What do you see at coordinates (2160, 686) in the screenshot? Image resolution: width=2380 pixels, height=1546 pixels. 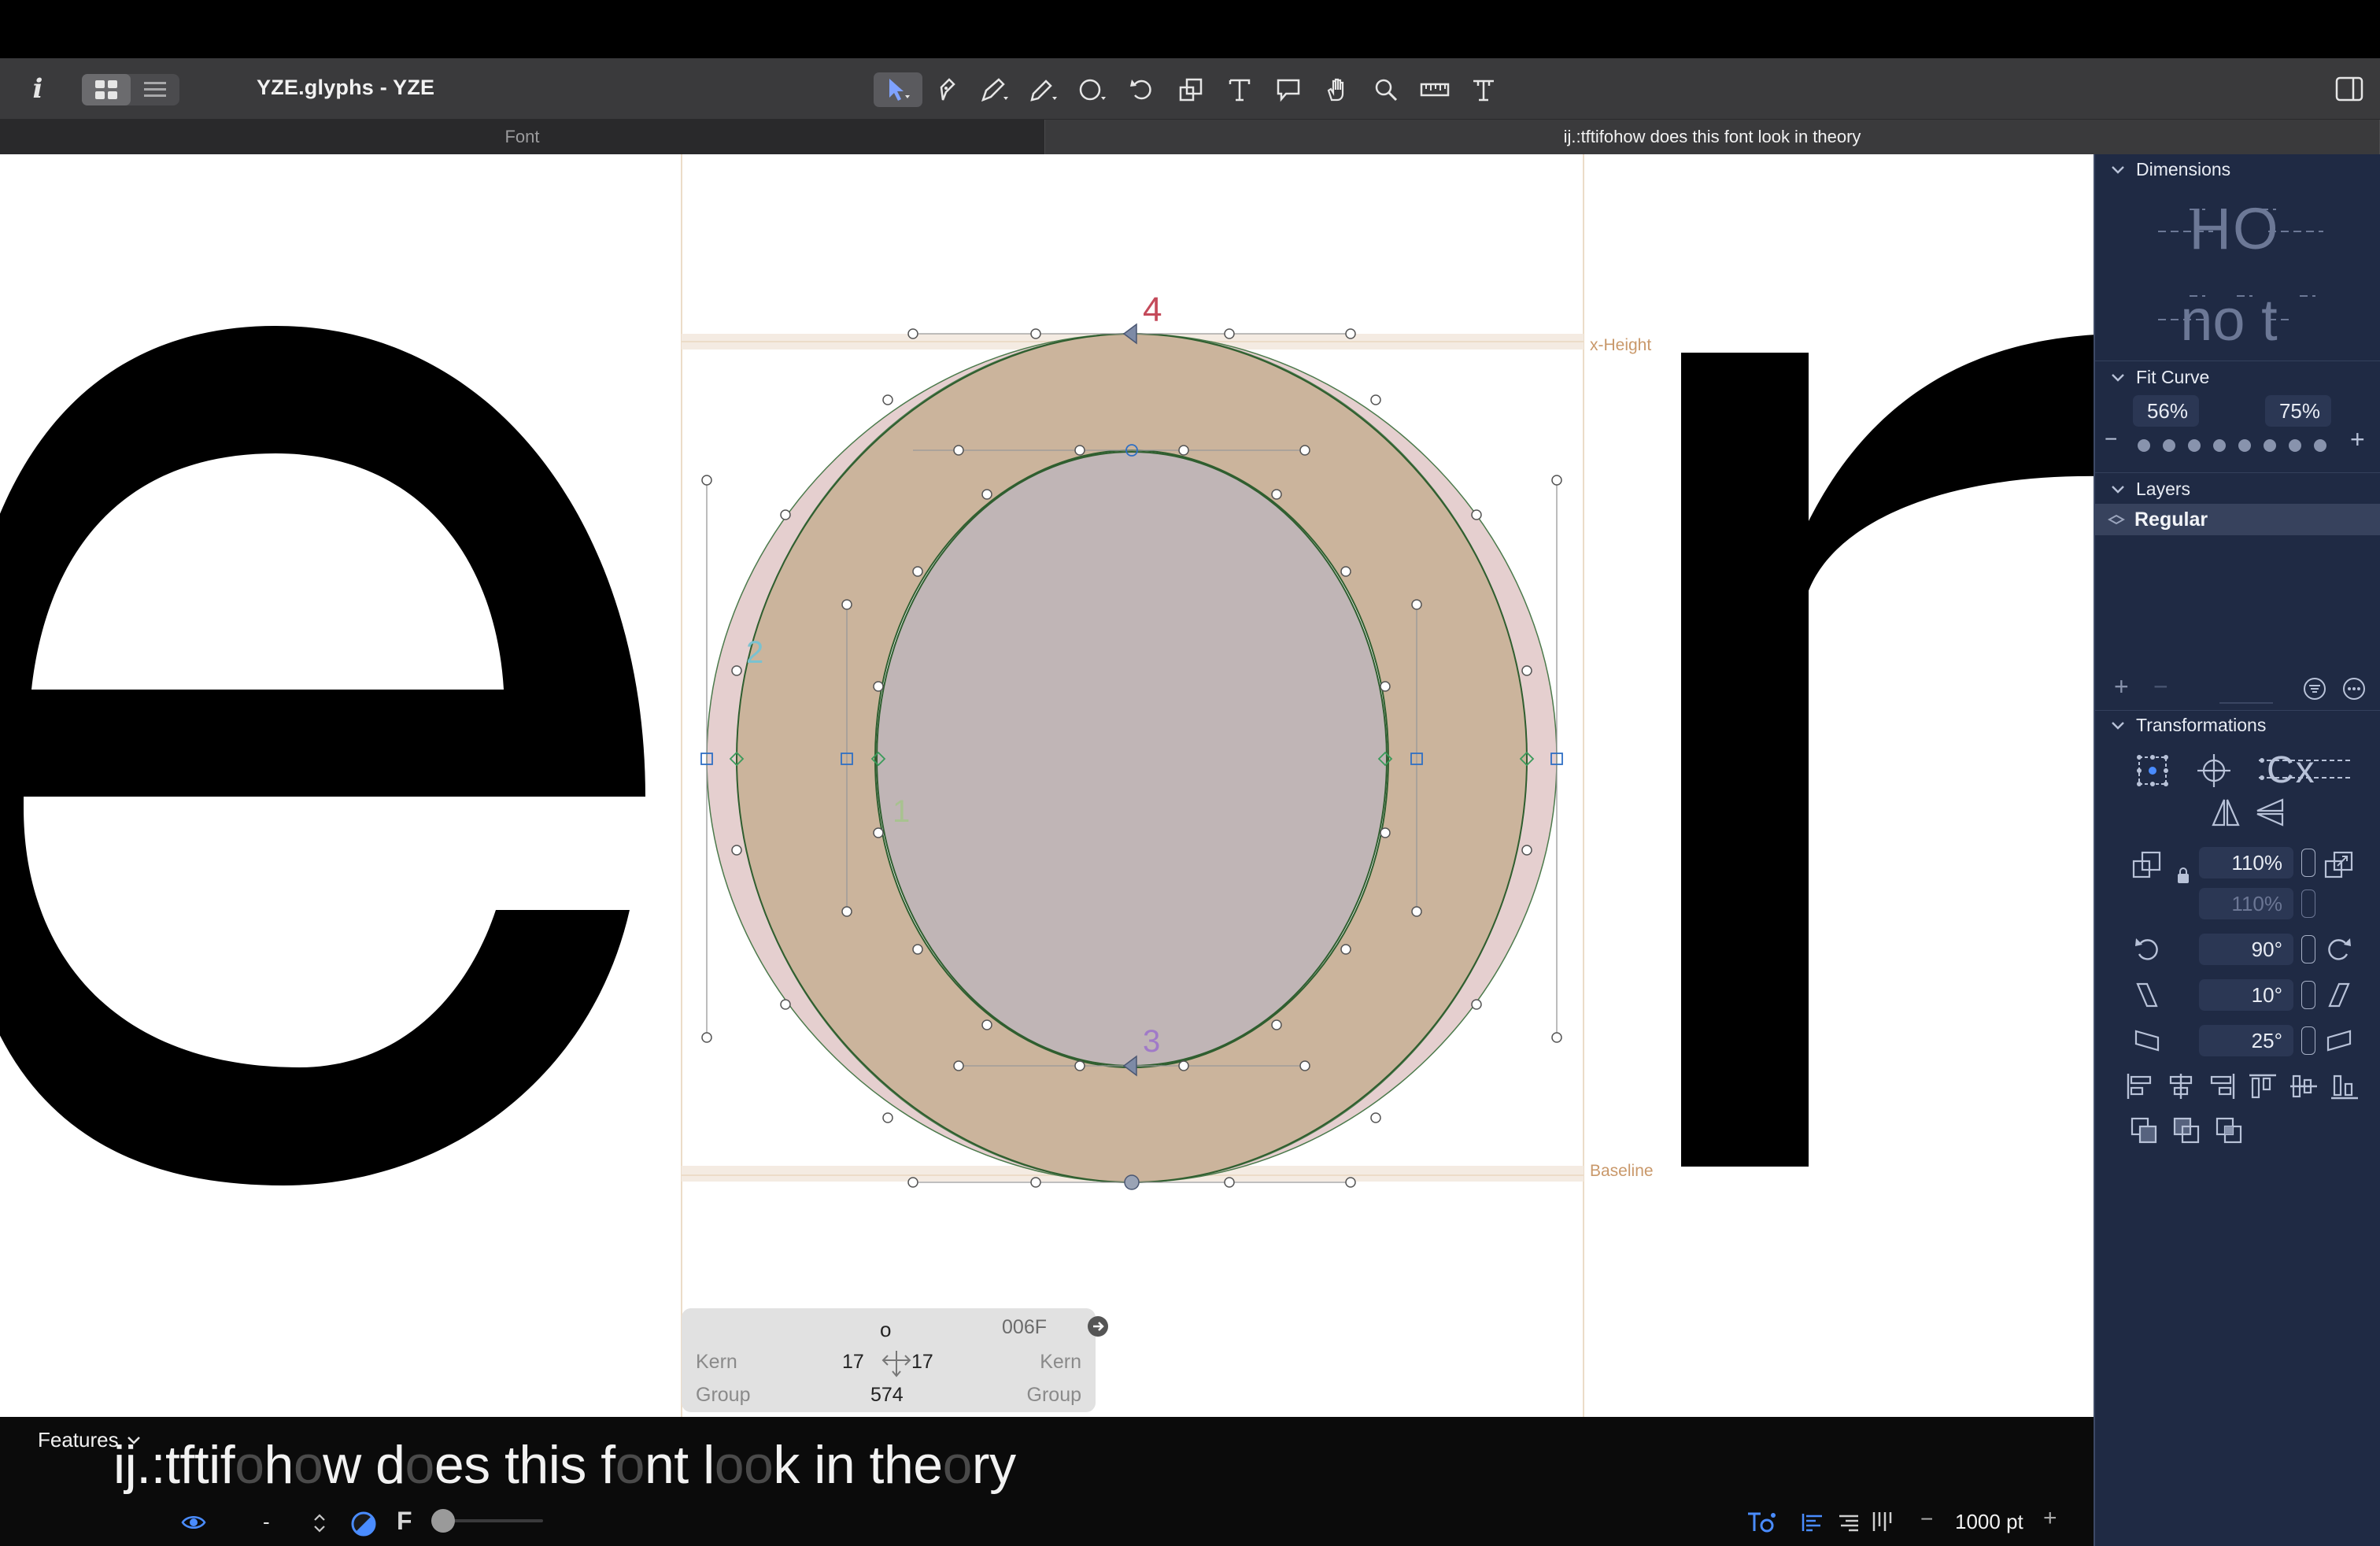 I see `remove-layer-button: −` at bounding box center [2160, 686].